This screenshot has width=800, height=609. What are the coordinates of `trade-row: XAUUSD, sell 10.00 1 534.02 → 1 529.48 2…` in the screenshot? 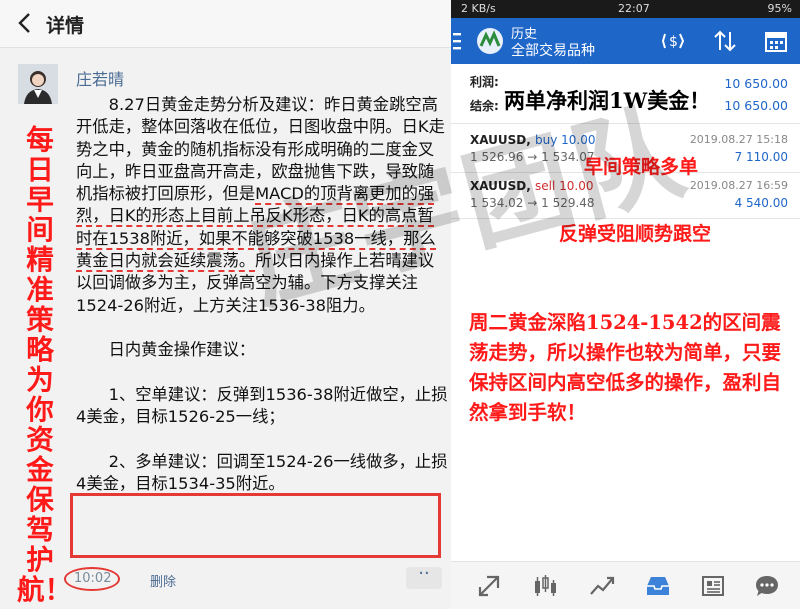 It's located at (625, 197).